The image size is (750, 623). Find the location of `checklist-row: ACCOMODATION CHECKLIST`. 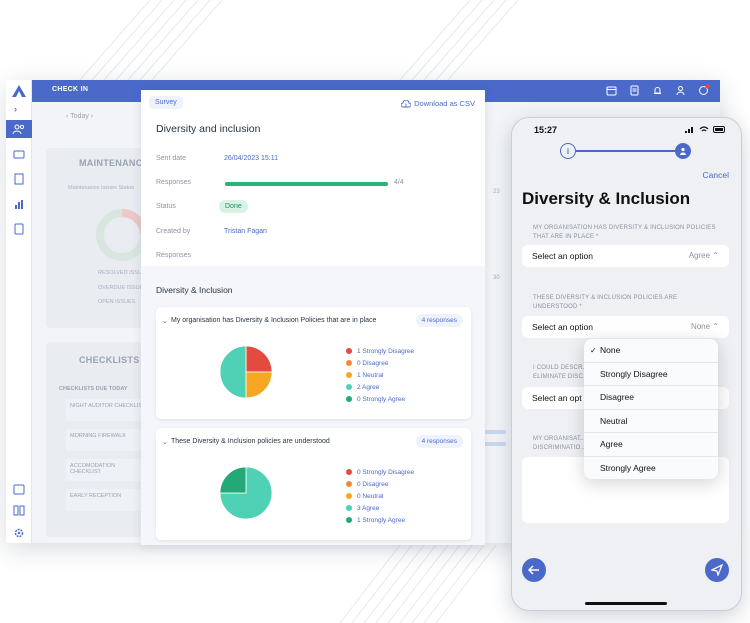

checklist-row: ACCOMODATION CHECKLIST is located at coordinates (106, 470).